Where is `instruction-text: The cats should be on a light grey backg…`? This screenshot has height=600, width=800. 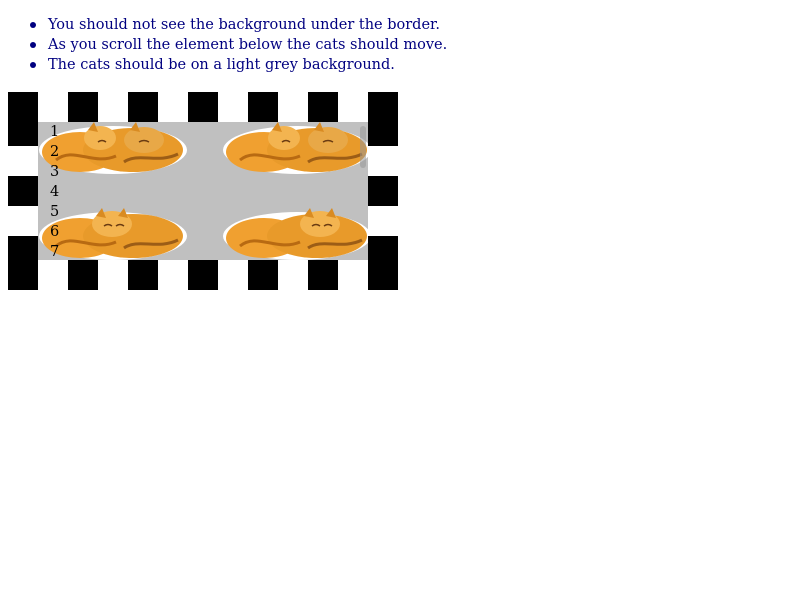
instruction-text: The cats should be on a light grey backg… is located at coordinates (221, 65).